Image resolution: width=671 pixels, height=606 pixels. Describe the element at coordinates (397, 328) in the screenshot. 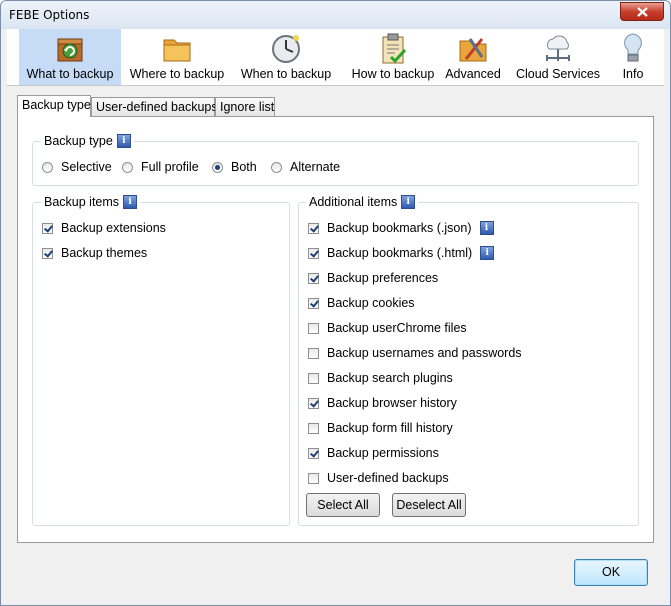

I see `checkbox-label: Backup userChrome files` at that location.